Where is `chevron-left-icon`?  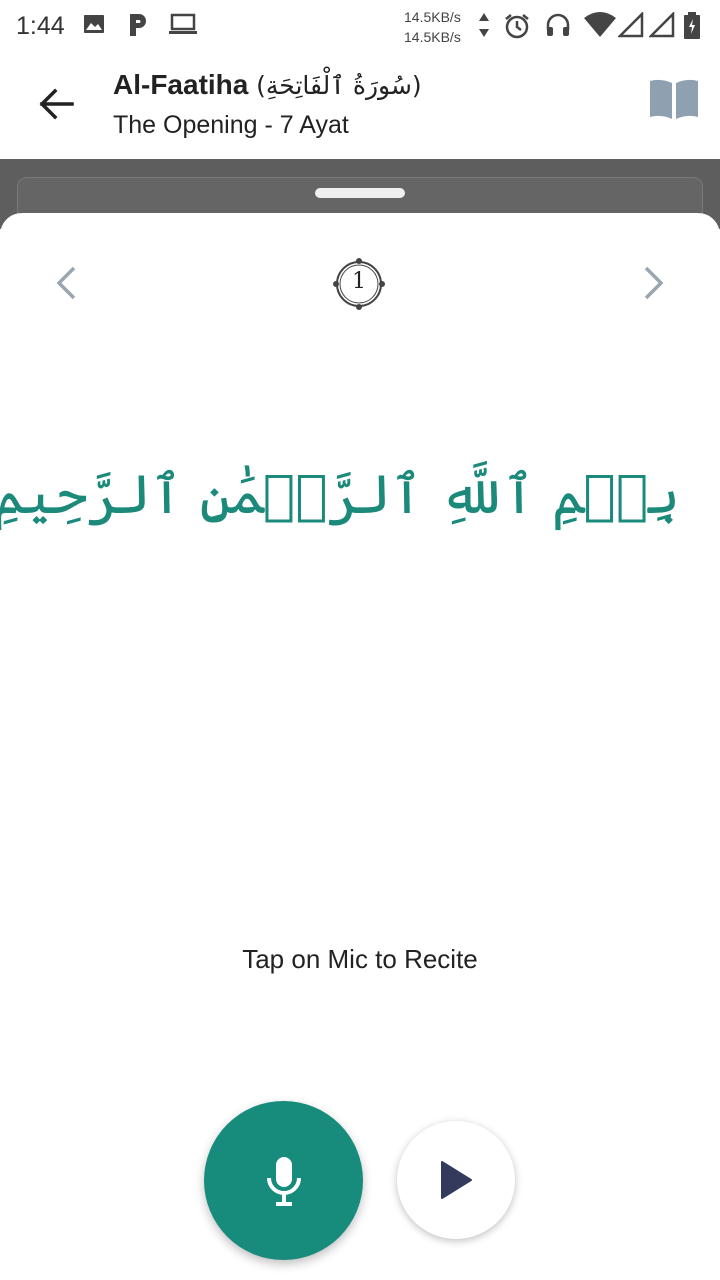 chevron-left-icon is located at coordinates (66, 283).